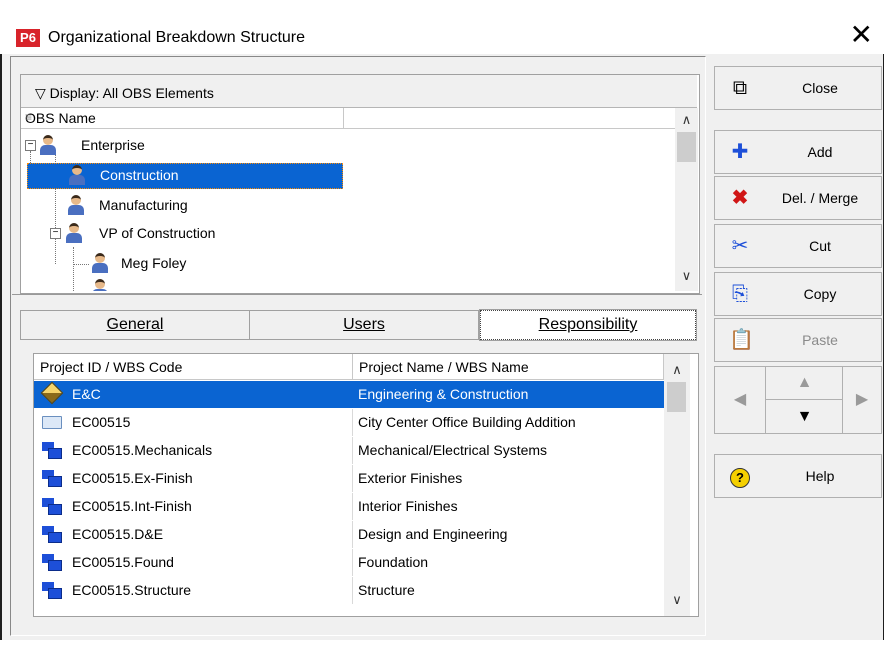  Describe the element at coordinates (185, 176) in the screenshot. I see `obs-row-construction: Construction` at that location.